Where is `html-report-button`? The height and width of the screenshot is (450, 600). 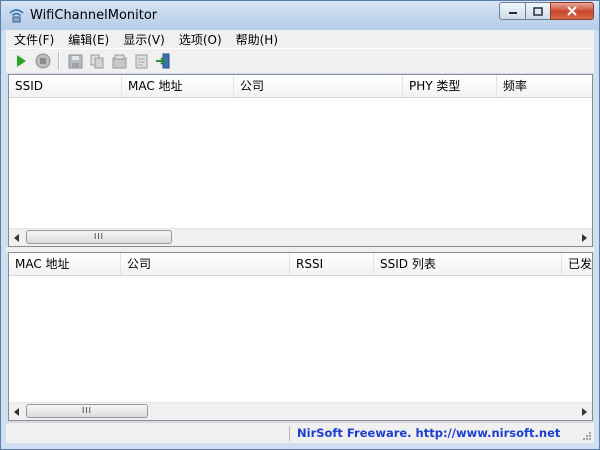 html-report-button is located at coordinates (141, 61).